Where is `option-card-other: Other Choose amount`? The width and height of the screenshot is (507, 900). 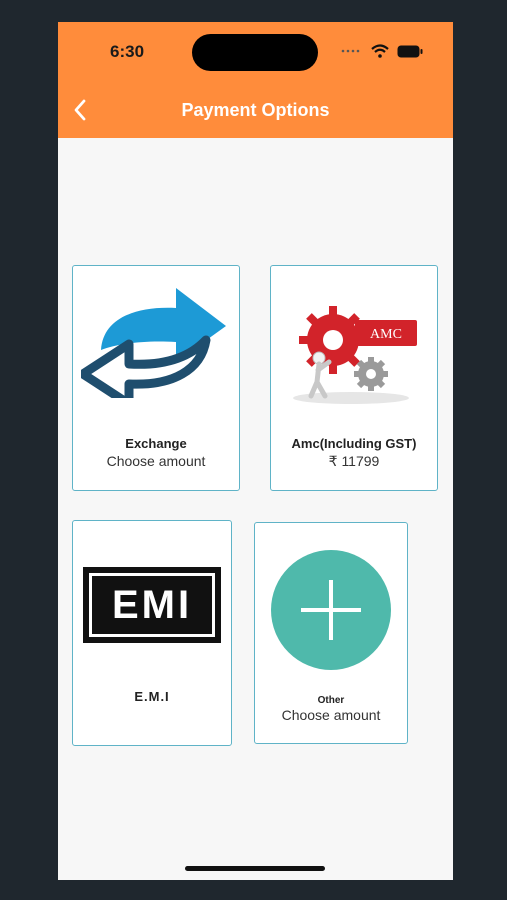 option-card-other: Other Choose amount is located at coordinates (331, 633).